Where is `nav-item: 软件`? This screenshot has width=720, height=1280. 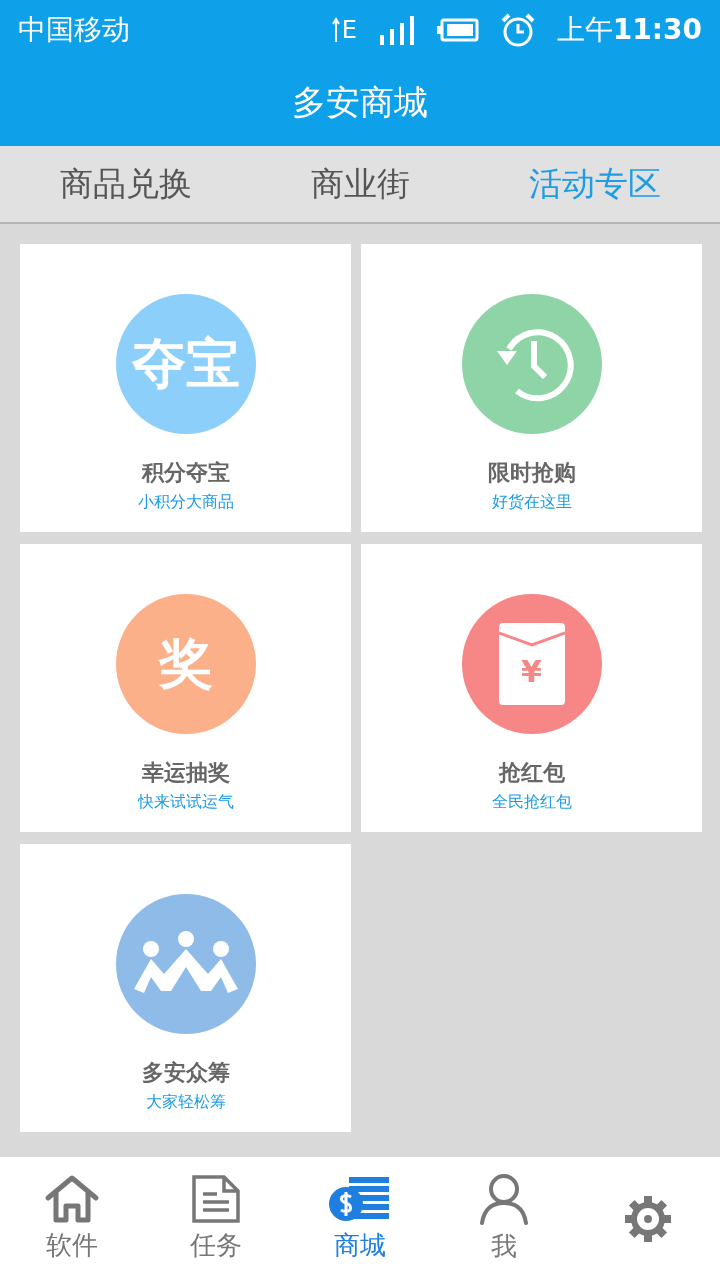
nav-item: 软件 is located at coordinates (72, 1218).